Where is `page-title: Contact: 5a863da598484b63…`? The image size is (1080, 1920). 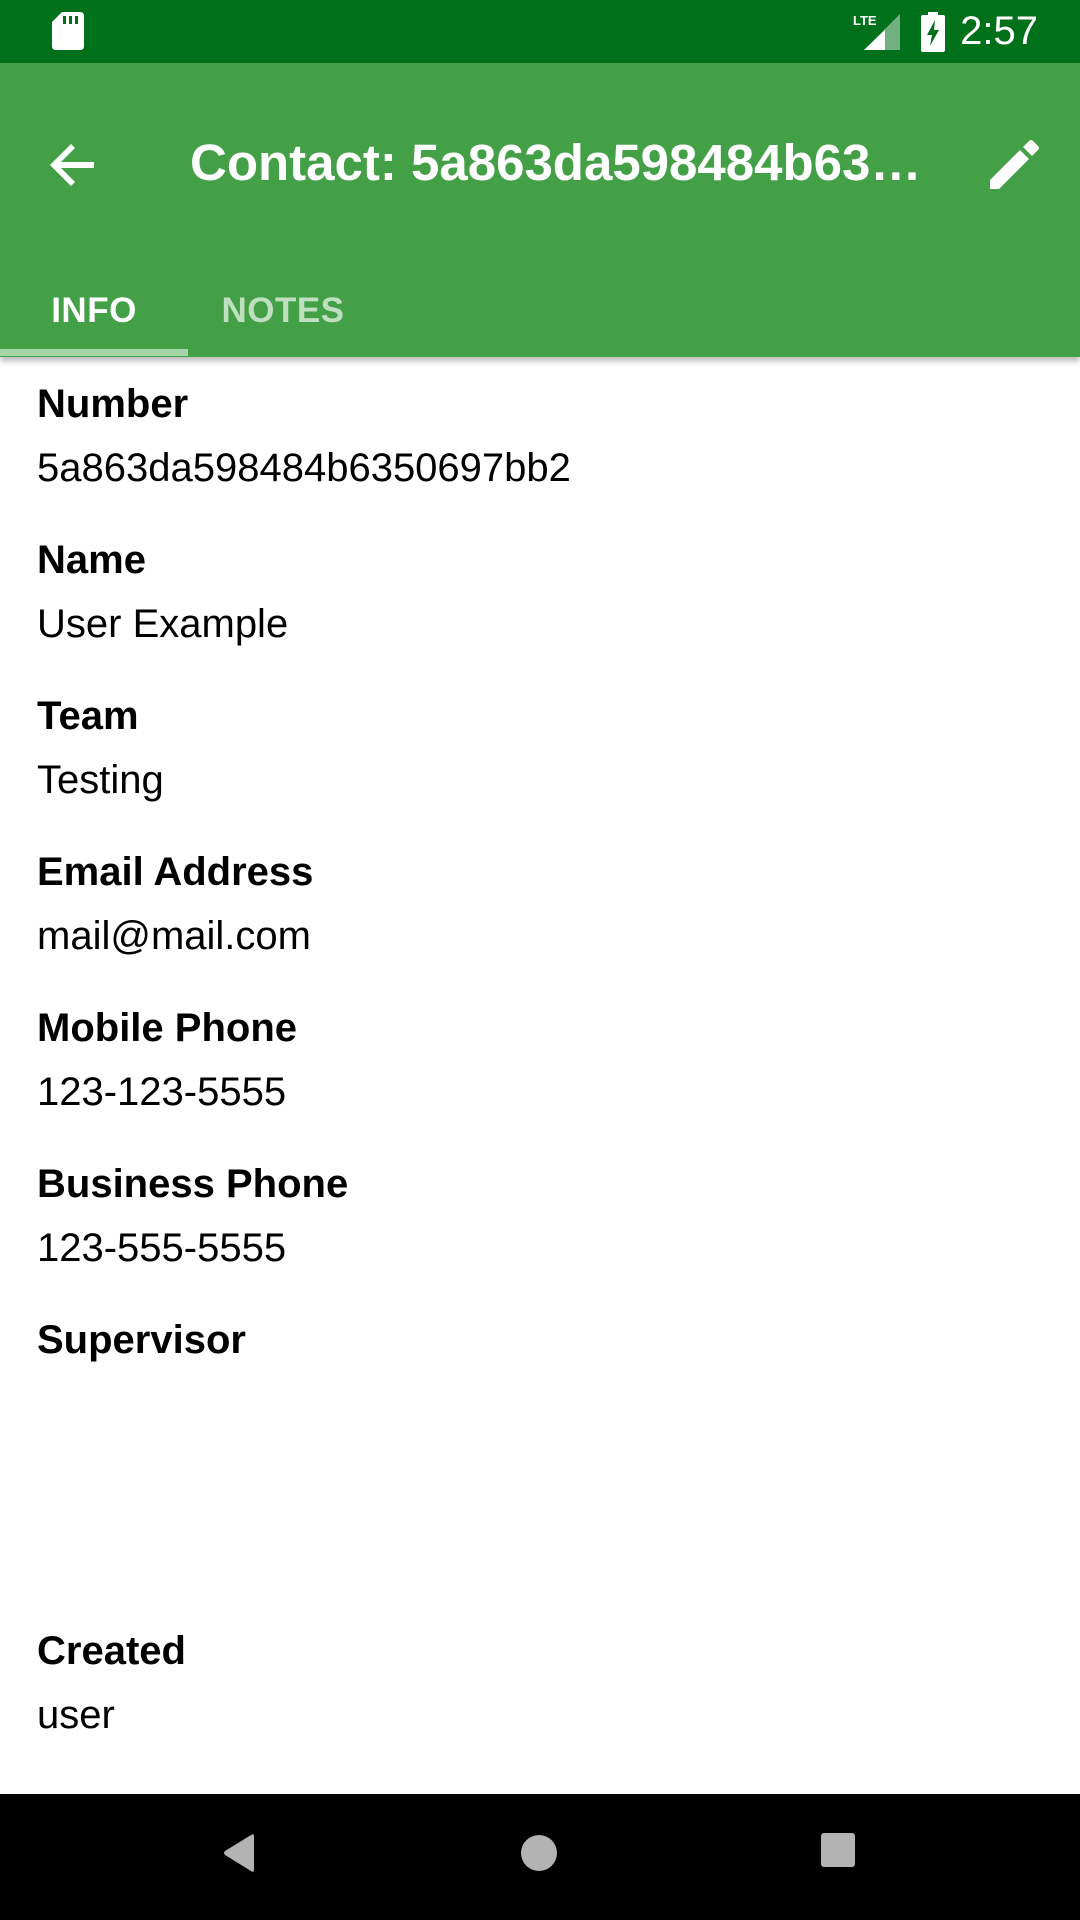 page-title: Contact: 5a863da598484b63… is located at coordinates (556, 162).